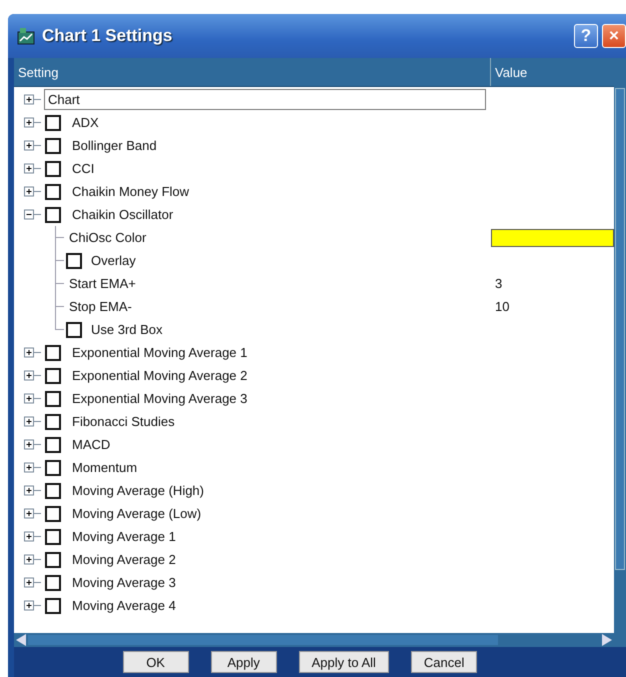  Describe the element at coordinates (552, 72) in the screenshot. I see `column-header: Value` at that location.